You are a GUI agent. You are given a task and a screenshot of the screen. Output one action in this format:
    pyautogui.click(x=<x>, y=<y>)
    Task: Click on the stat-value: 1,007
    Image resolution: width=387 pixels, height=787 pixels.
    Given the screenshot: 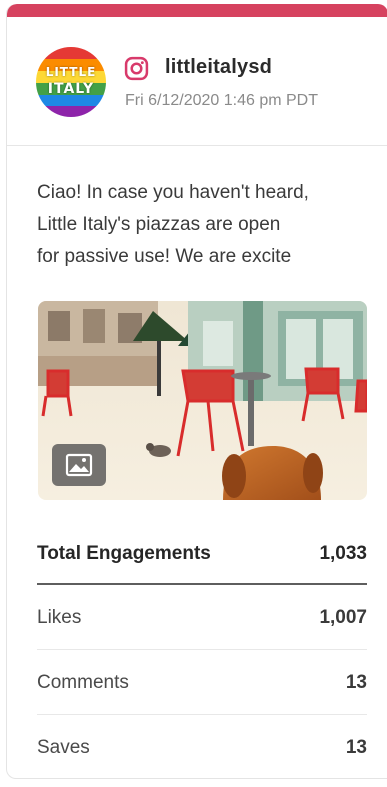 What is the action you would take?
    pyautogui.click(x=343, y=617)
    